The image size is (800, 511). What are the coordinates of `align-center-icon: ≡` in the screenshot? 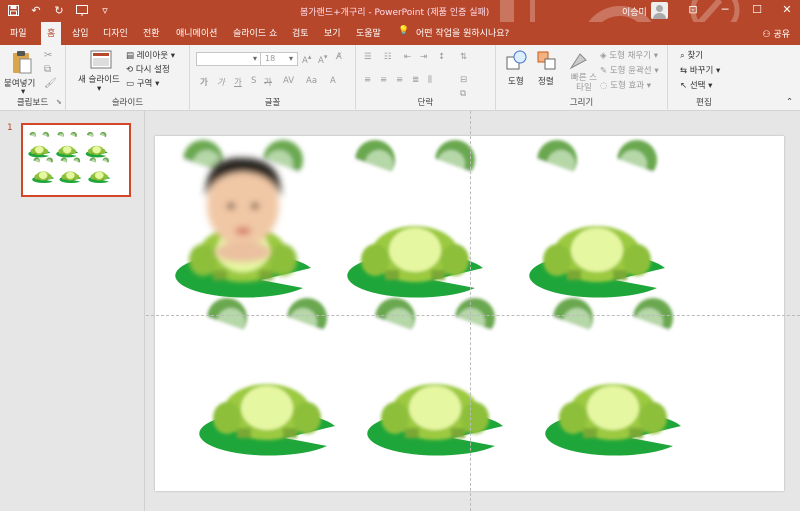 It's located at (383, 80).